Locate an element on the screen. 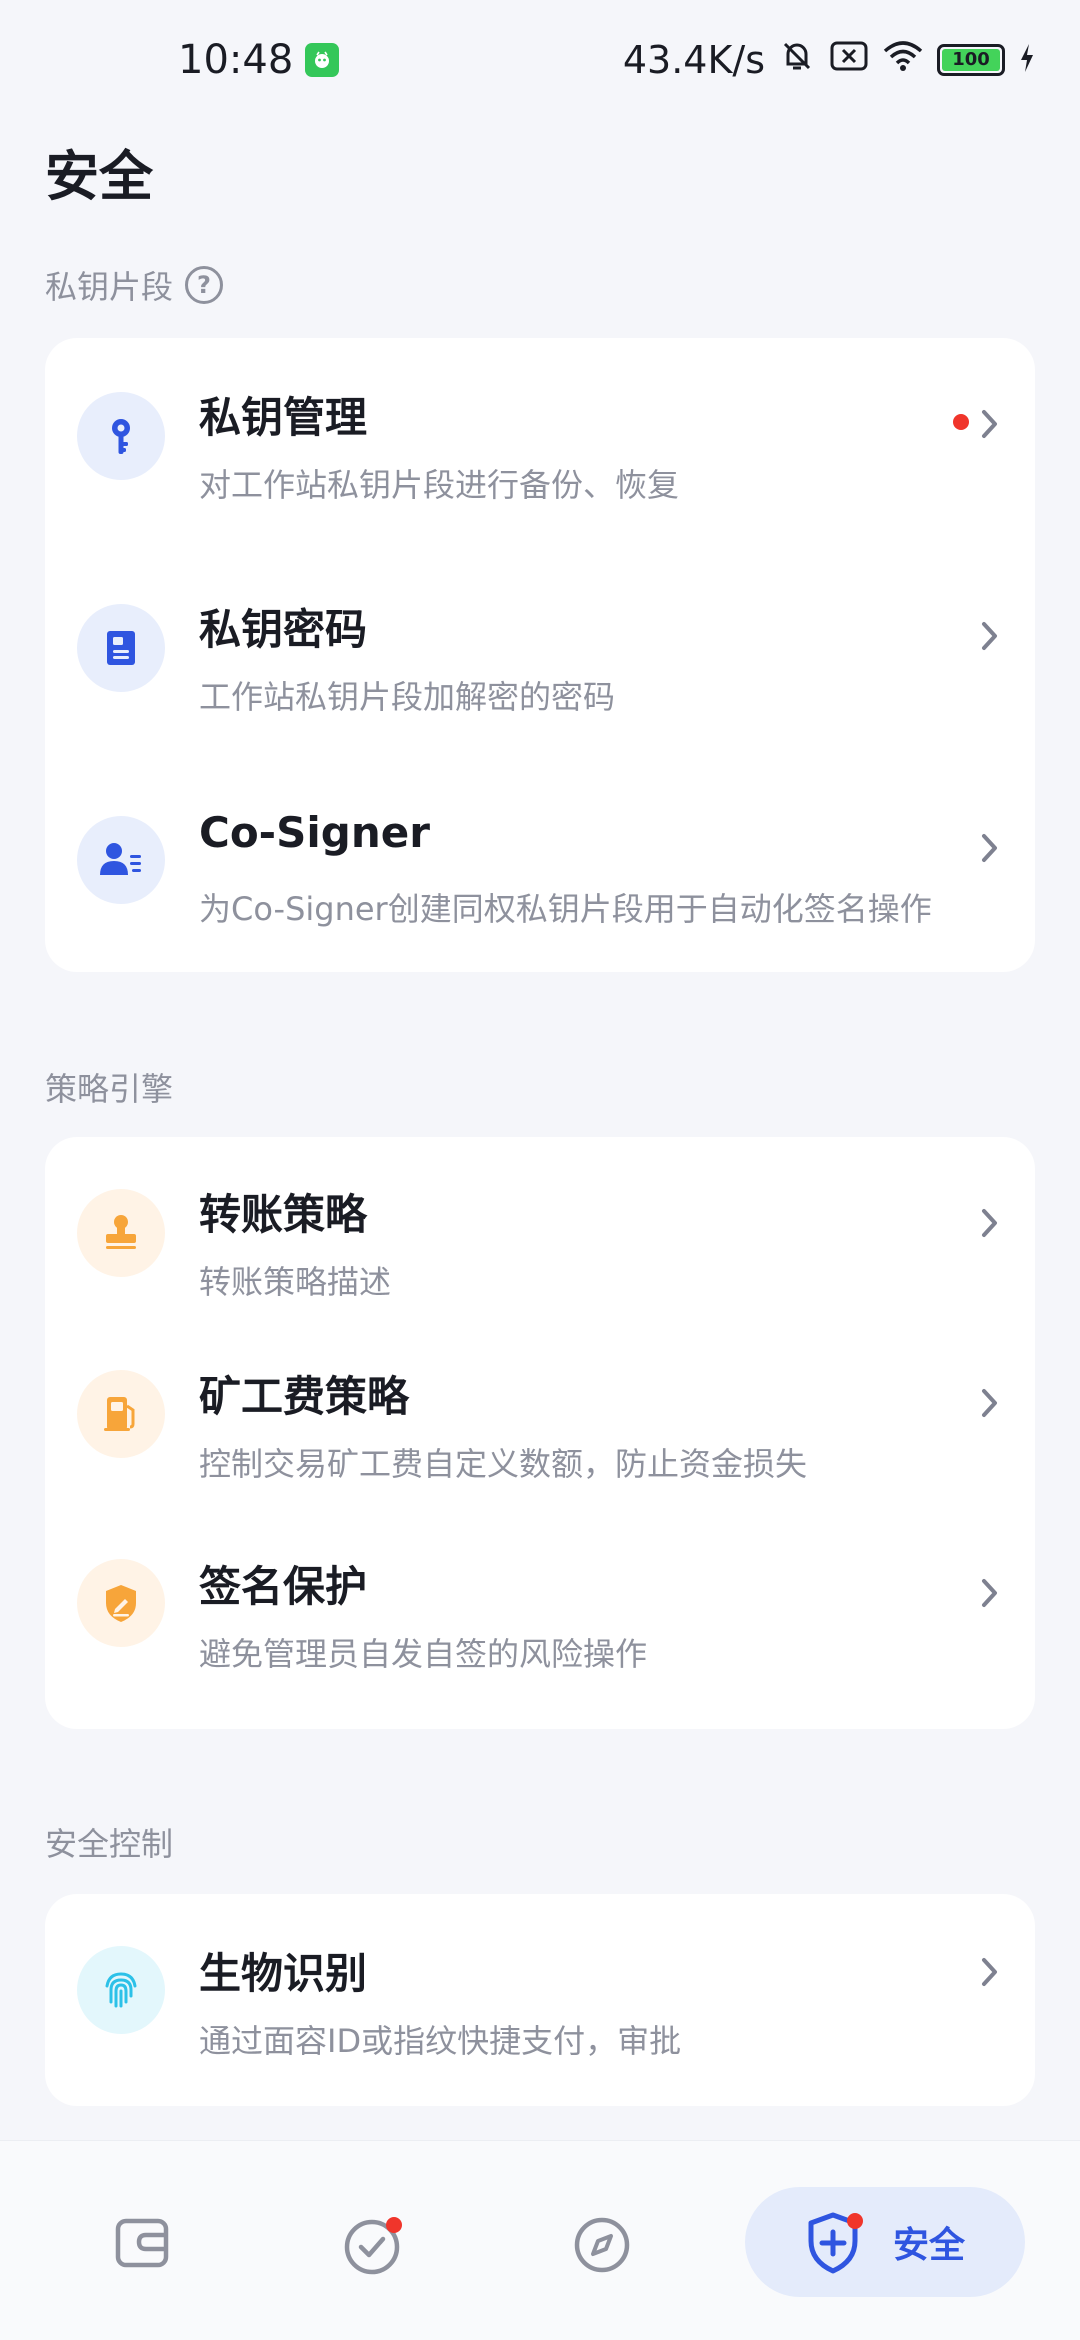 The image size is (1080, 2340). notification-app-icon is located at coordinates (322, 60).